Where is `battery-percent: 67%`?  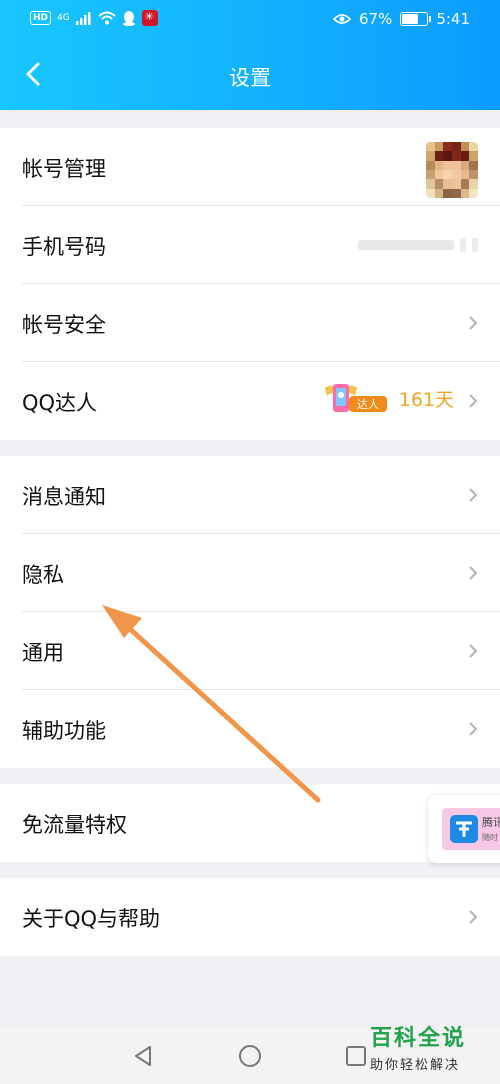 battery-percent: 67% is located at coordinates (375, 19).